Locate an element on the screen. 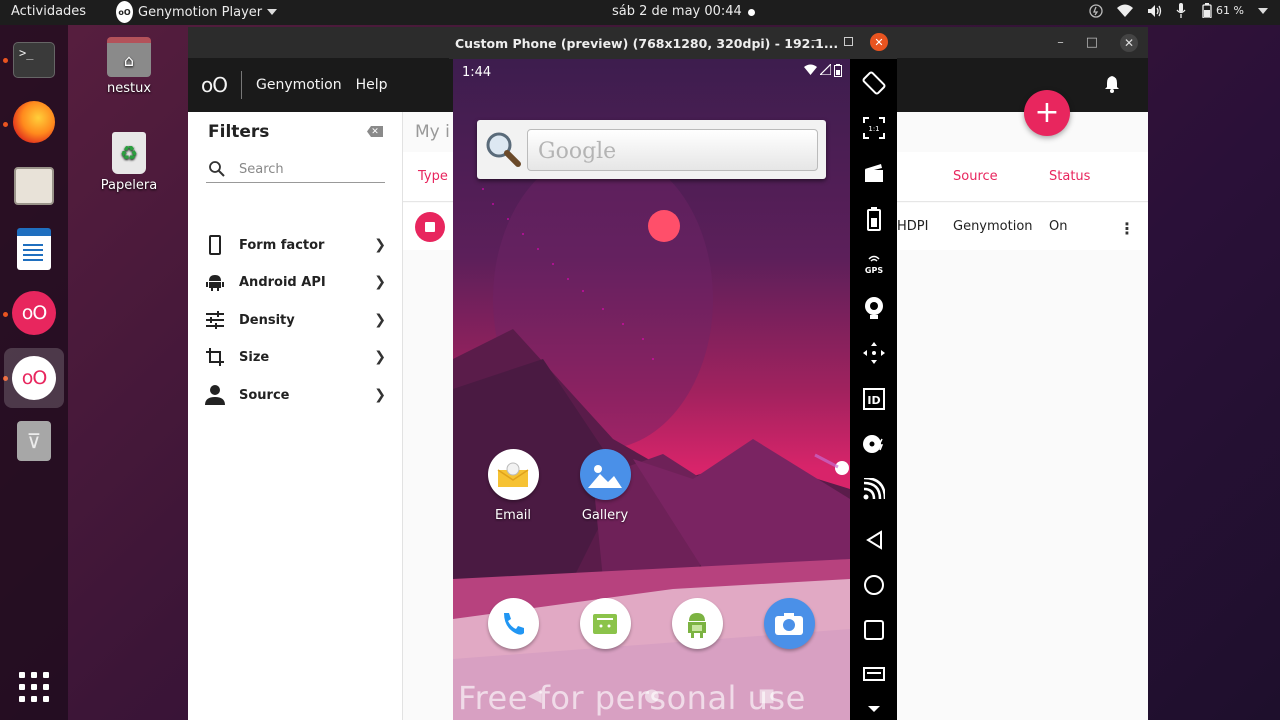 The image size is (1280, 720). home-icon is located at coordinates (873, 584).